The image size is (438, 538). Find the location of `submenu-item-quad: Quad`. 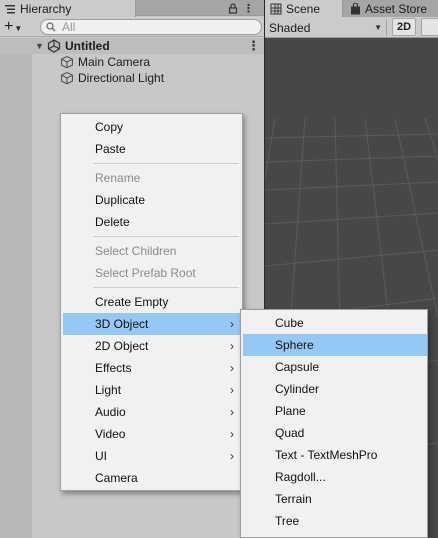

submenu-item-quad: Quad is located at coordinates (335, 433).